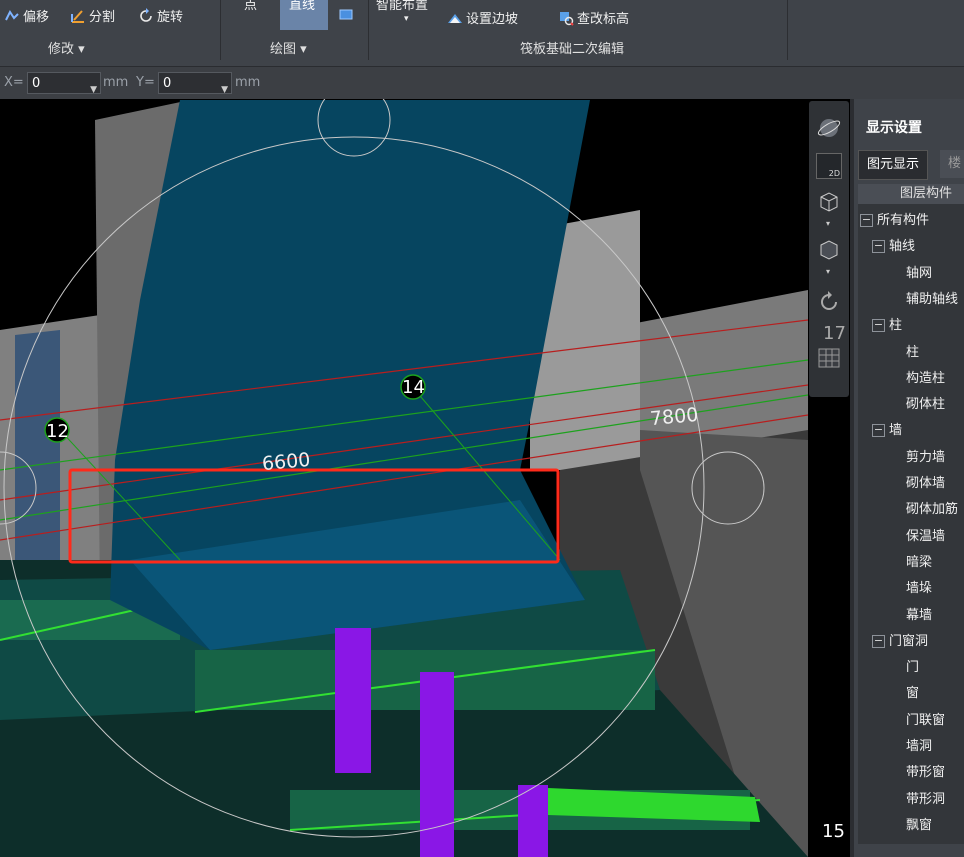 The image size is (964, 857). I want to click on offset-icon, so click(12, 14).